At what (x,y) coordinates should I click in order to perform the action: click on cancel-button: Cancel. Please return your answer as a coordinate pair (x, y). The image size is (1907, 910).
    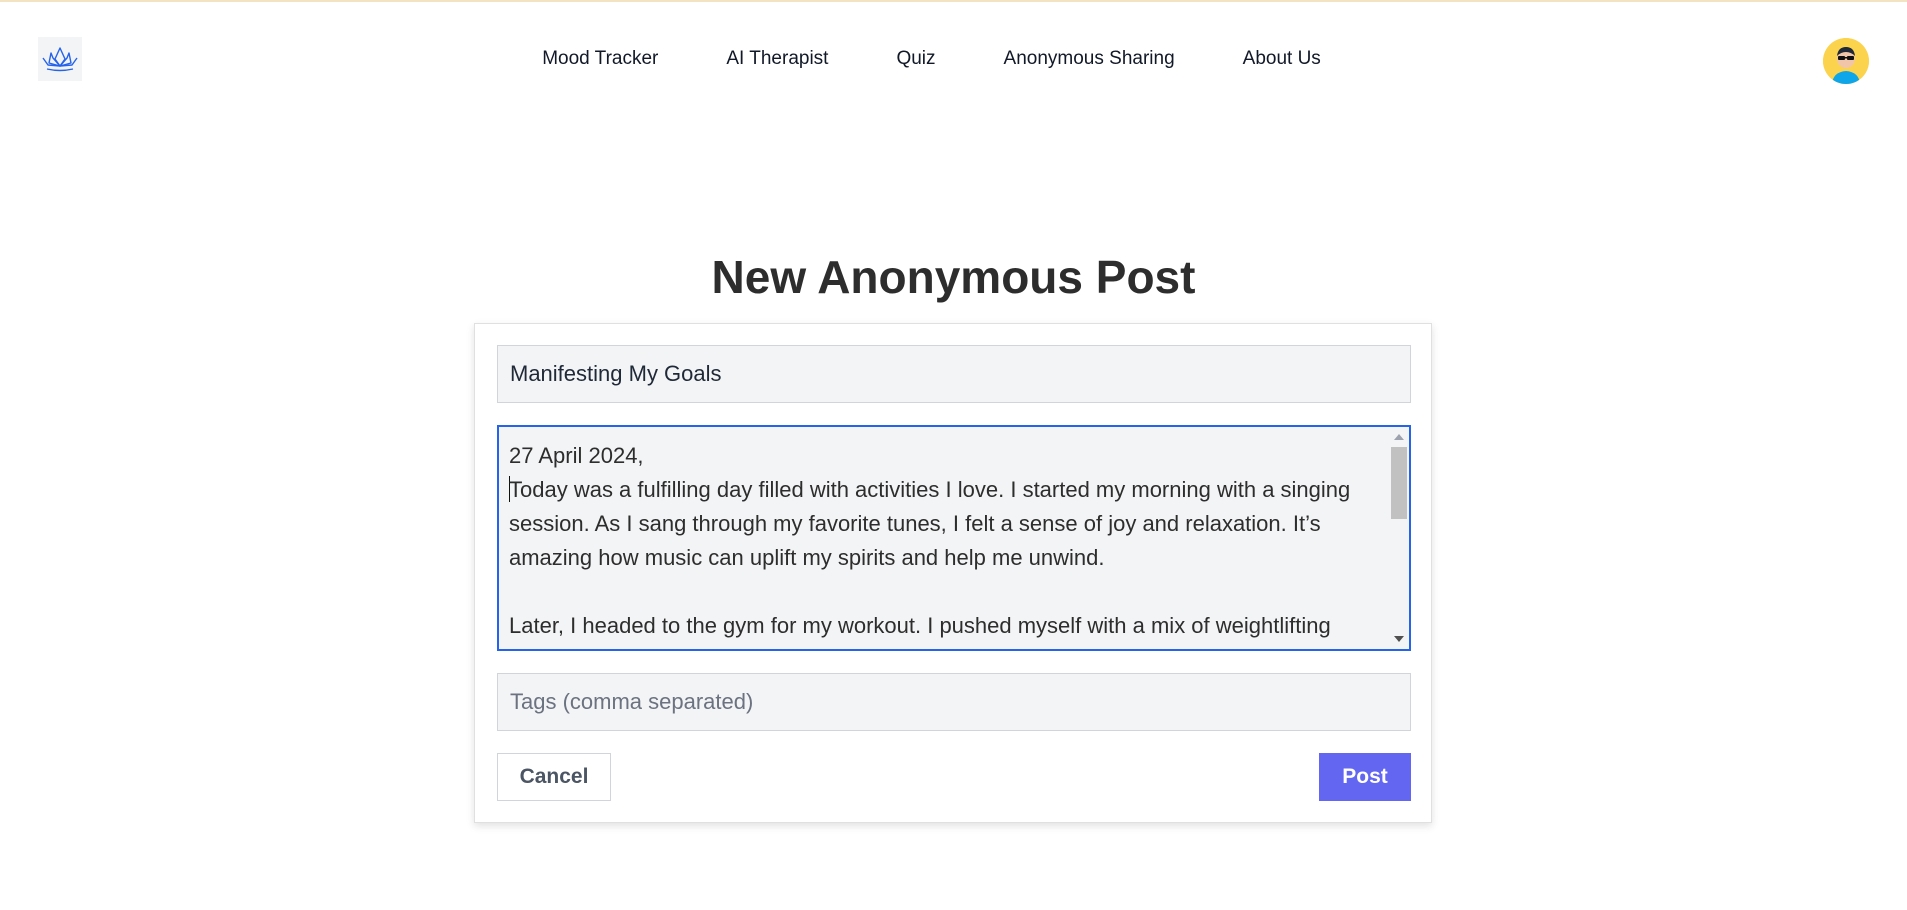
    Looking at the image, I should click on (554, 777).